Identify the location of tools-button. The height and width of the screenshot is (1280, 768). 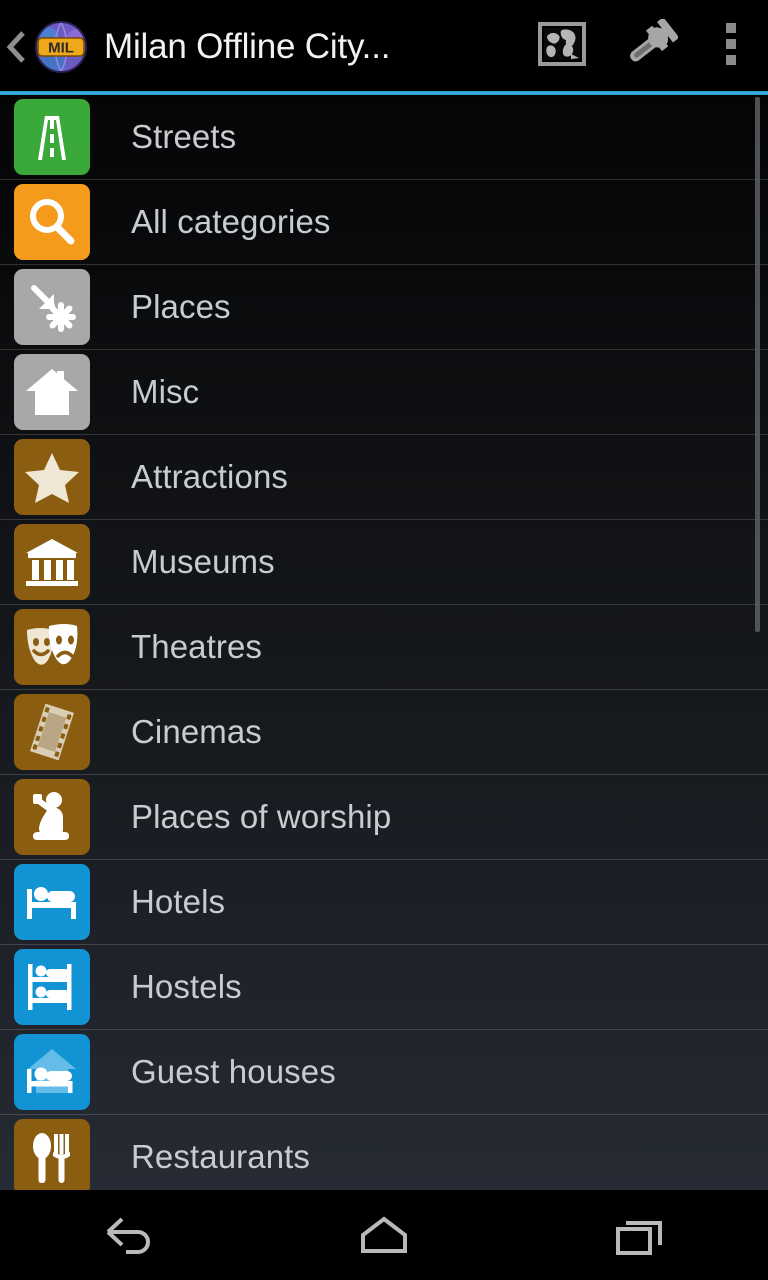
(650, 46).